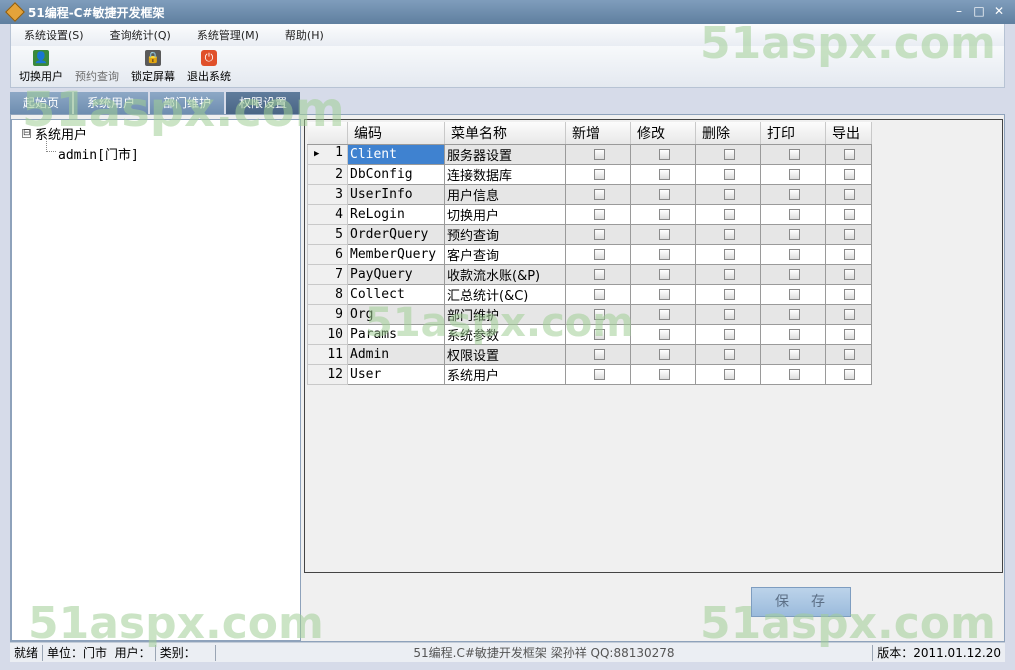 The image size is (1015, 670). I want to click on table-row: 8 Collect 汇总统计(&C), so click(589, 294).